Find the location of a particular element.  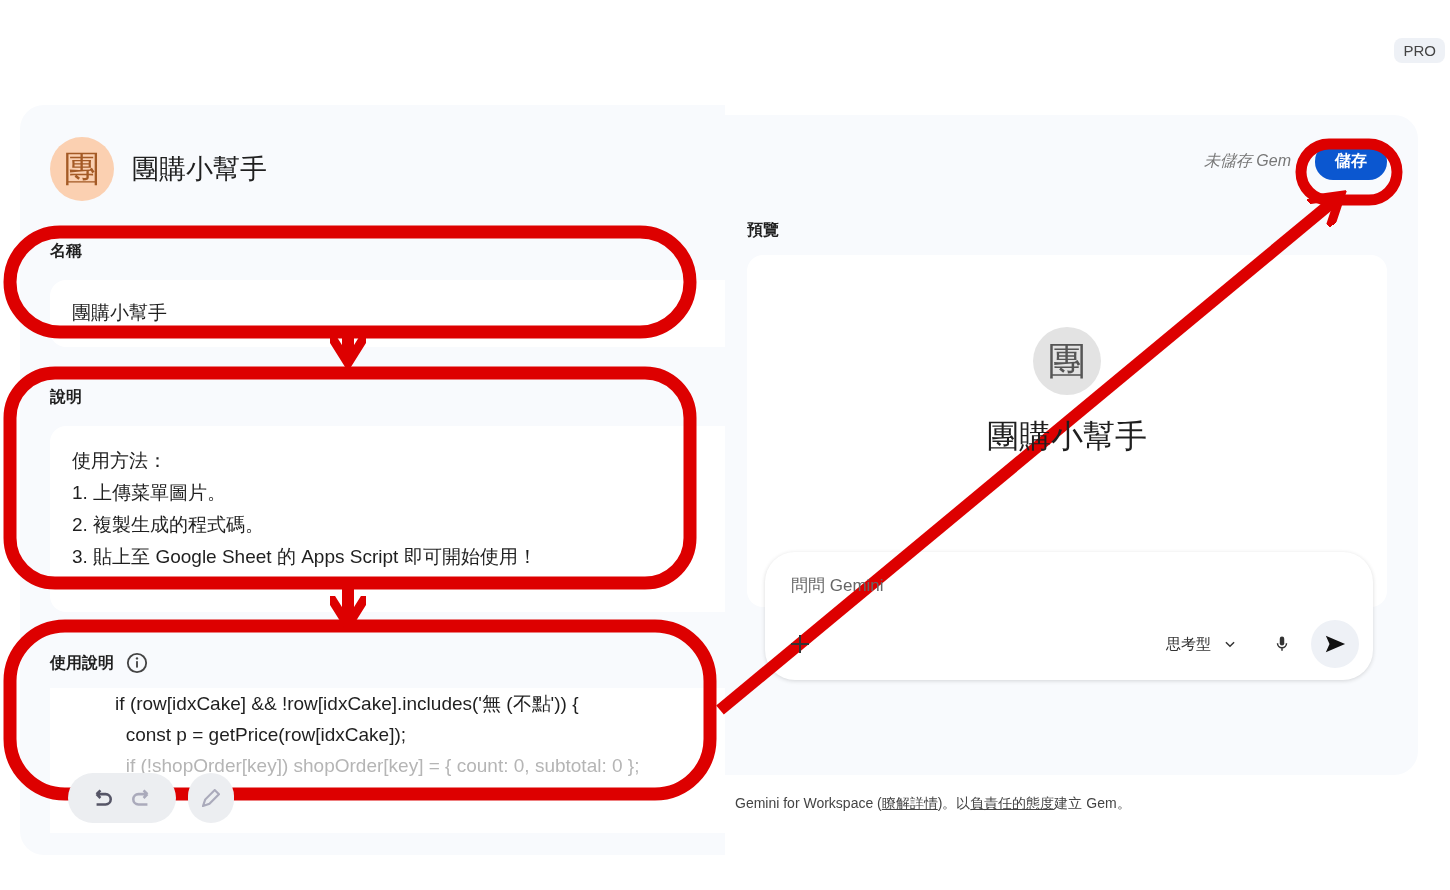

footer-note: Gemini for Workspace (瞭解詳情)。以負責任的態度建立 Gem。 is located at coordinates (933, 804).